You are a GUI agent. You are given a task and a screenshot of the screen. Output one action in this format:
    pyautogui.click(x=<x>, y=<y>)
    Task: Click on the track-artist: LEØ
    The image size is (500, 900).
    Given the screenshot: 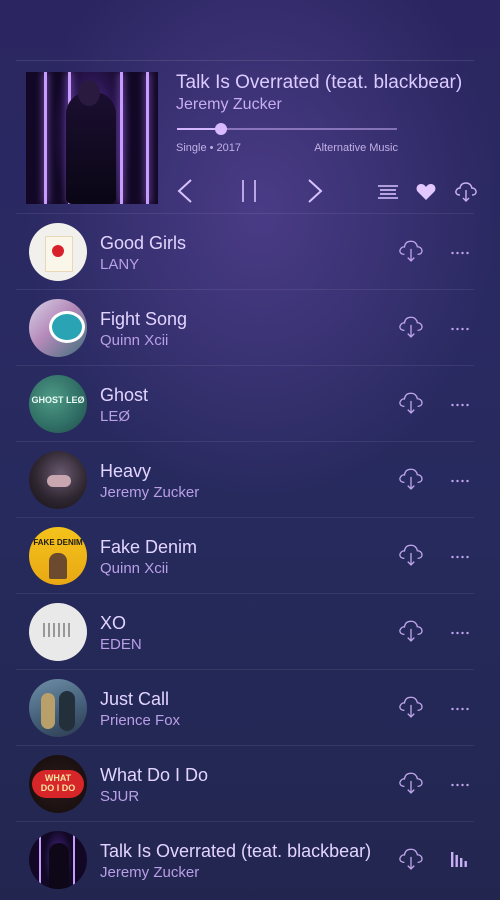 What is the action you would take?
    pyautogui.click(x=115, y=416)
    